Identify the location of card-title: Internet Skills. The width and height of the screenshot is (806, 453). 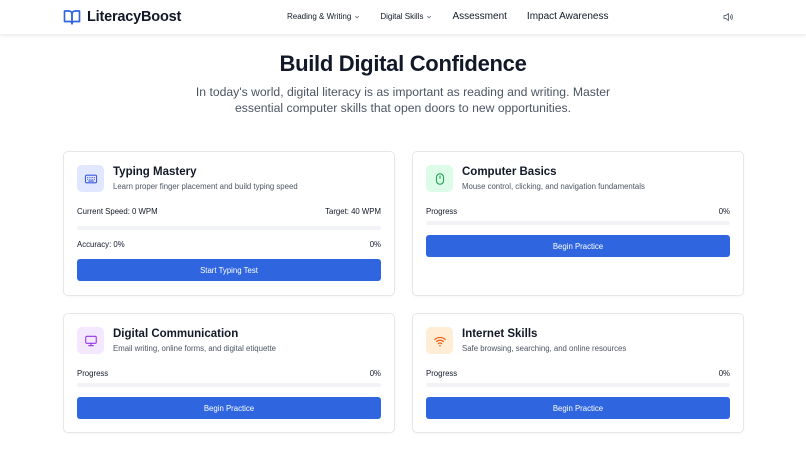
(500, 334).